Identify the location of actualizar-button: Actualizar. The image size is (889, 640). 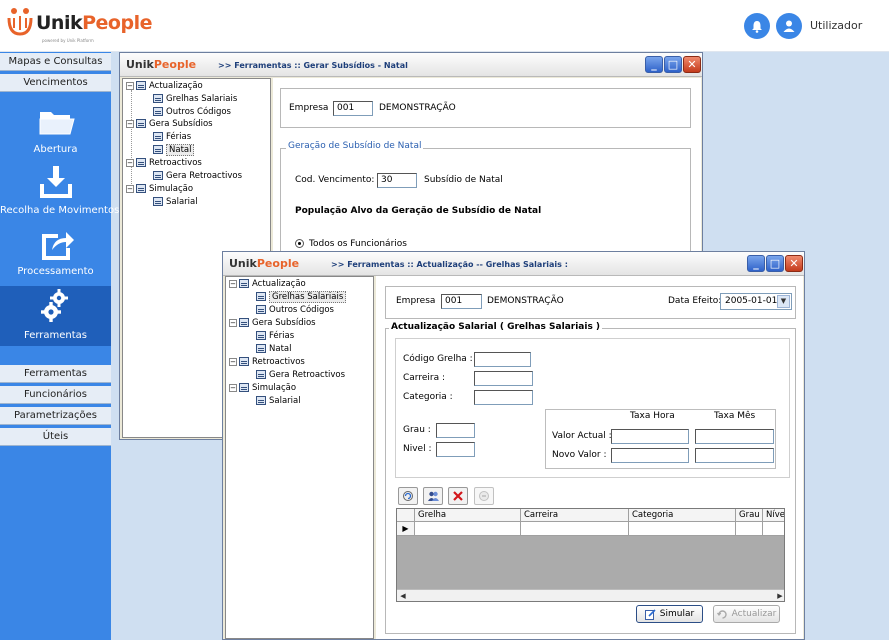
(746, 614).